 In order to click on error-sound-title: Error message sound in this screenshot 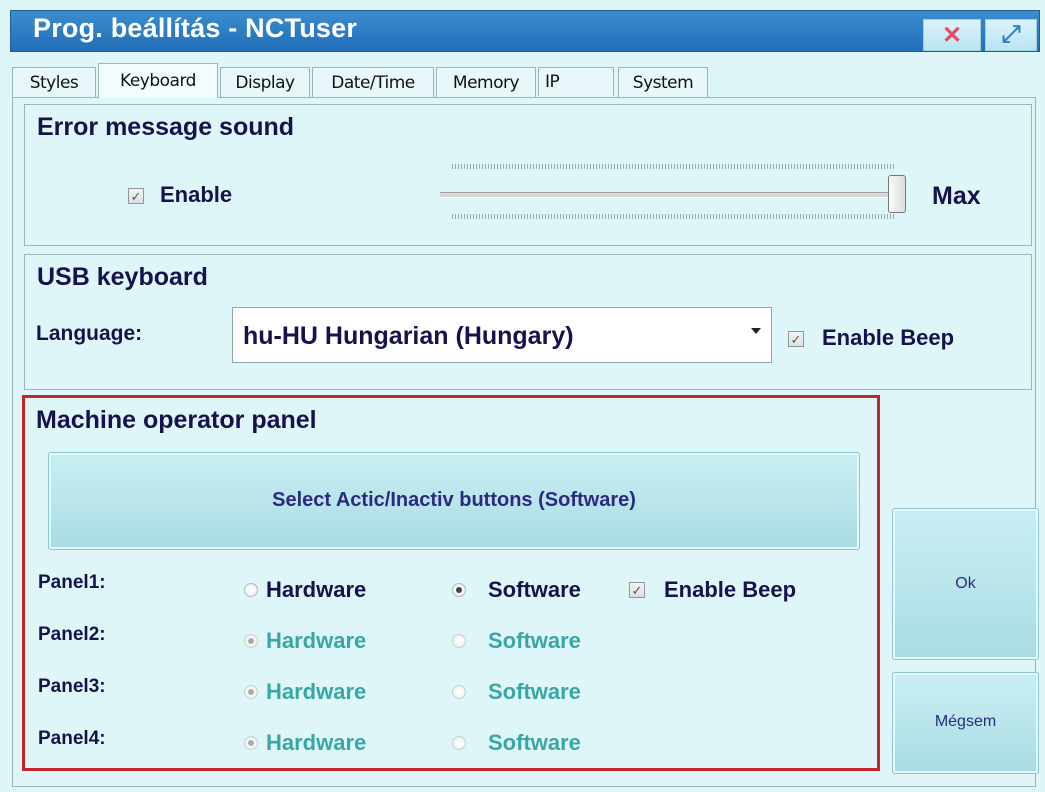, I will do `click(166, 127)`.